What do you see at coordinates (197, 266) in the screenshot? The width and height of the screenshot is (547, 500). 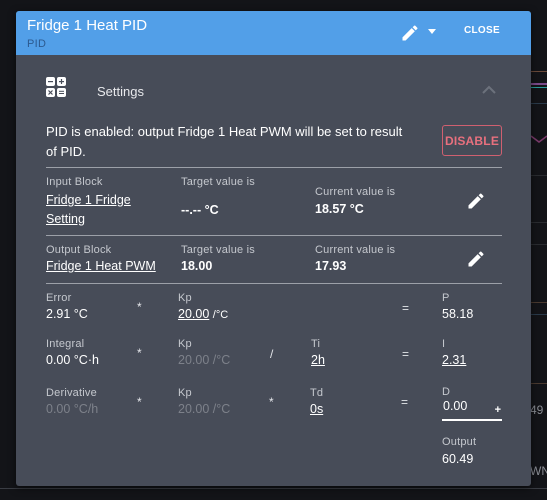 I see `output-target-value: 18.00` at bounding box center [197, 266].